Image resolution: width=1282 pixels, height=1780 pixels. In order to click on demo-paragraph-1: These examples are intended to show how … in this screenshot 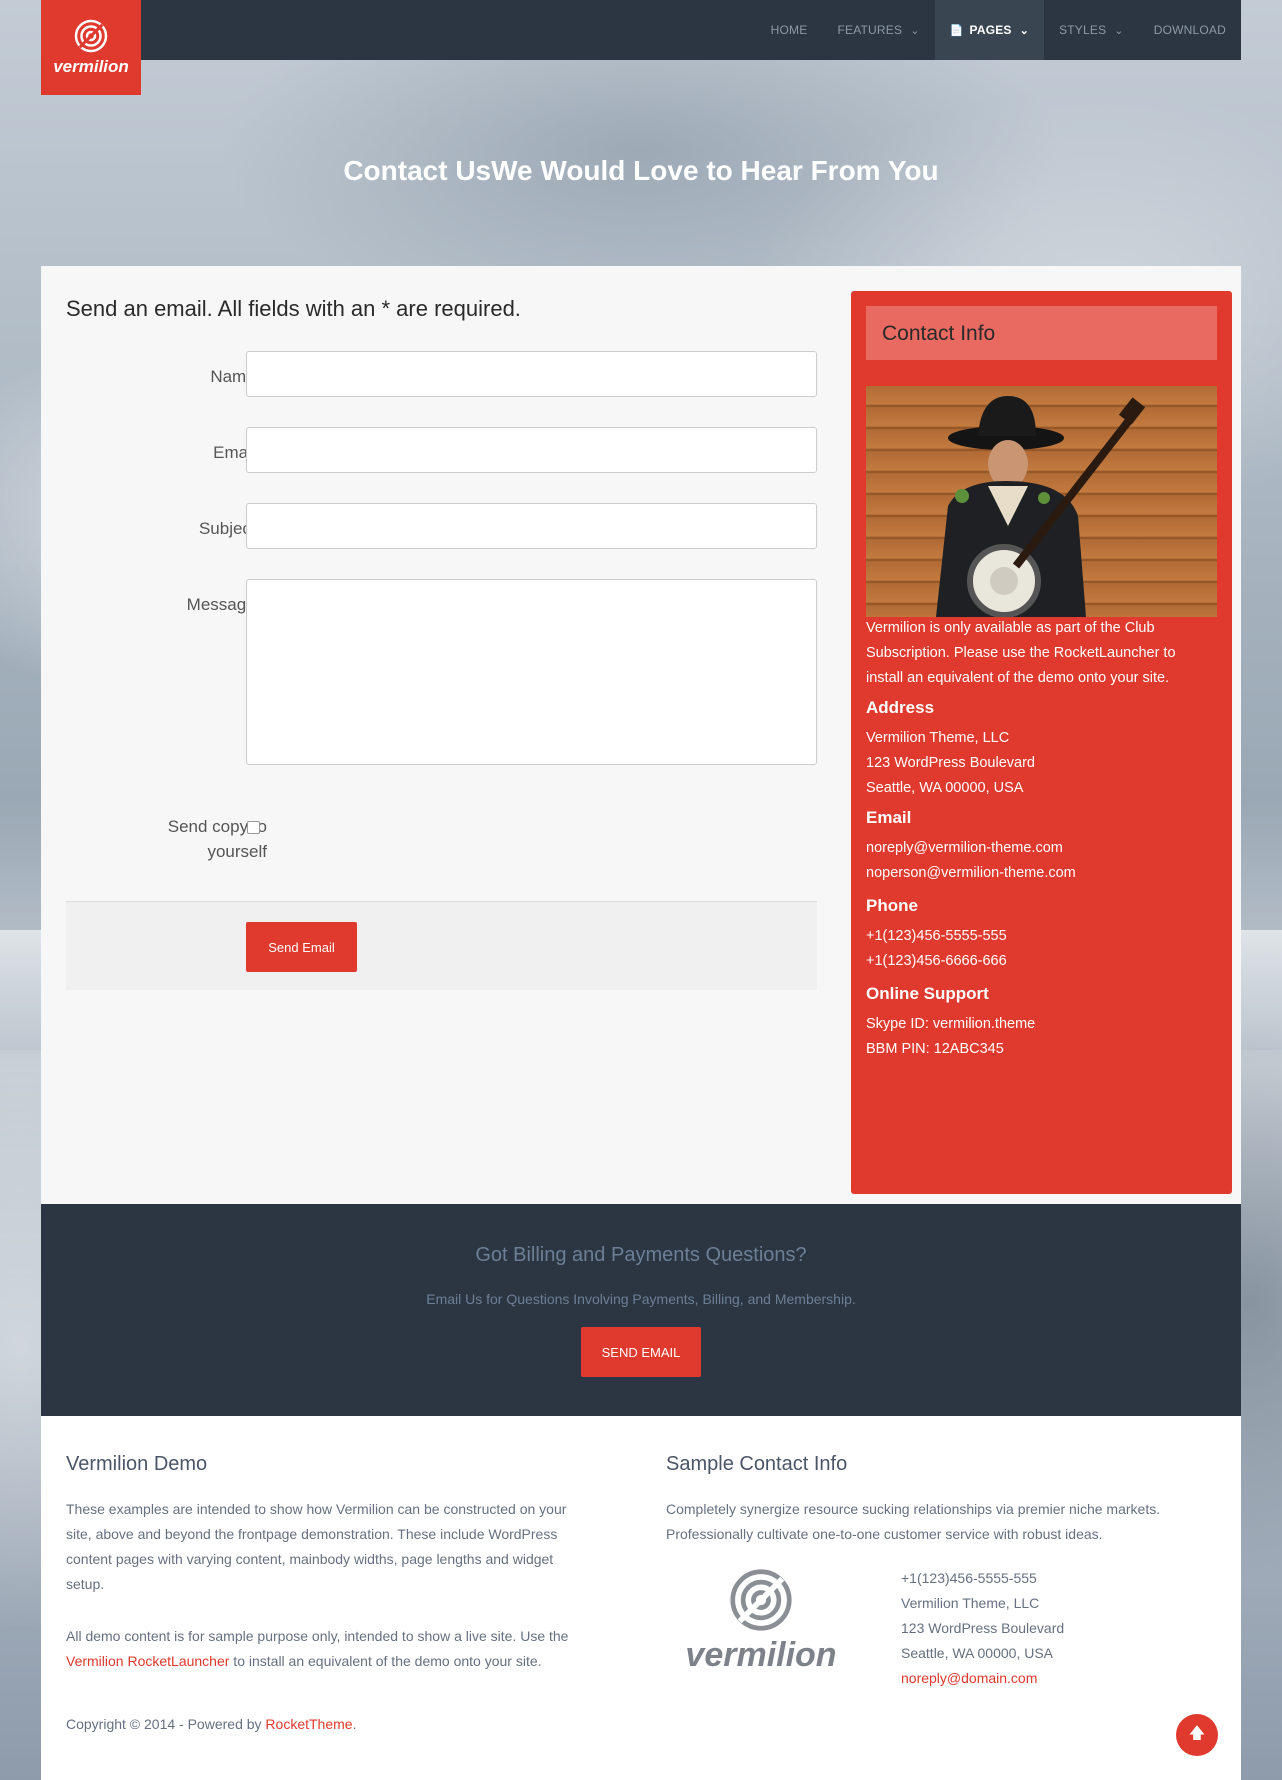, I will do `click(336, 1547)`.